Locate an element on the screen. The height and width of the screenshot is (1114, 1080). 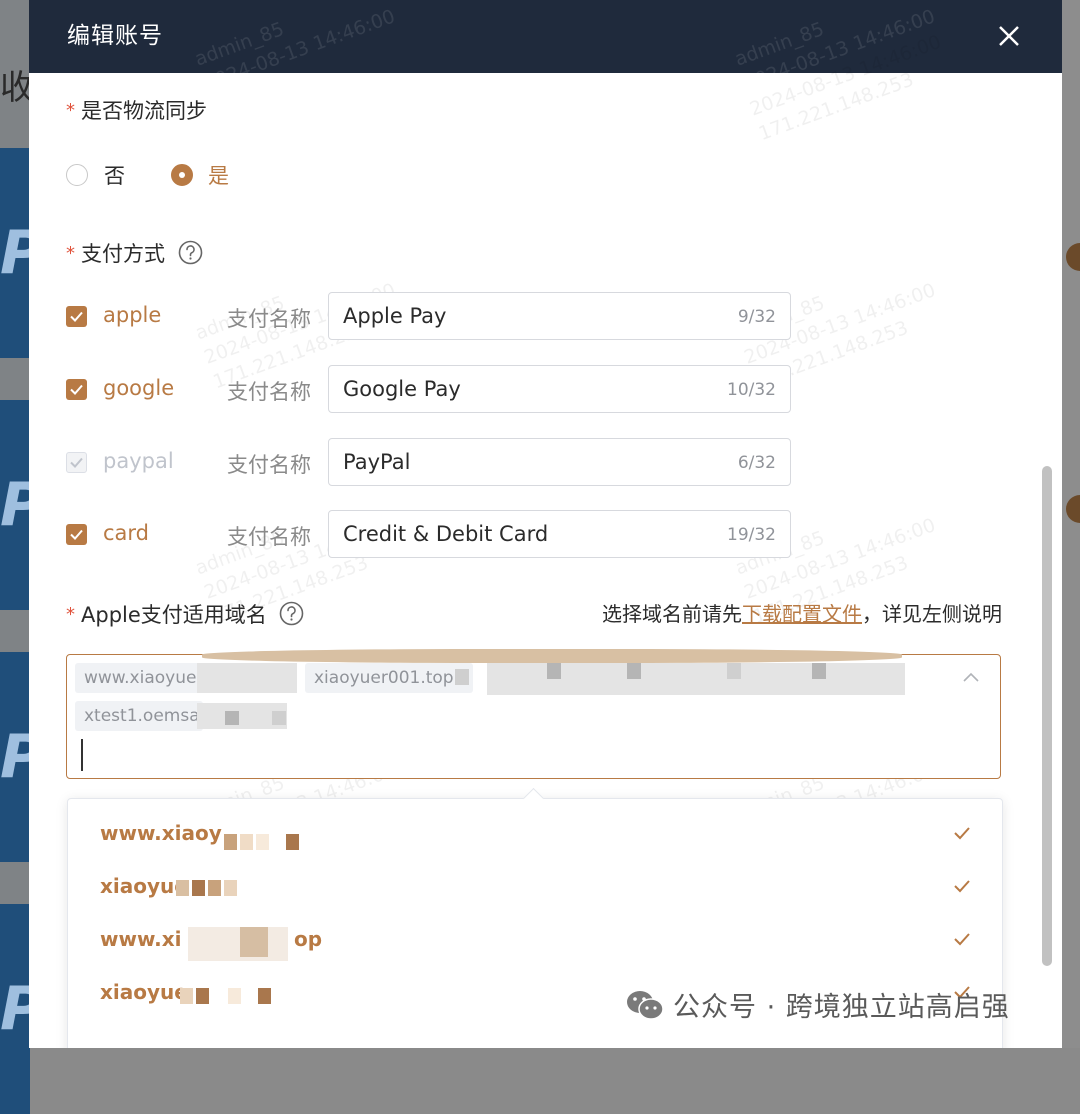
scrollbar is located at coordinates (1047, 716).